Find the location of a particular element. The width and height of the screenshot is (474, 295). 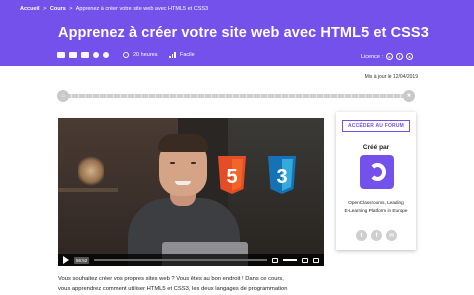

course-difficulty: Facile is located at coordinates (187, 55).